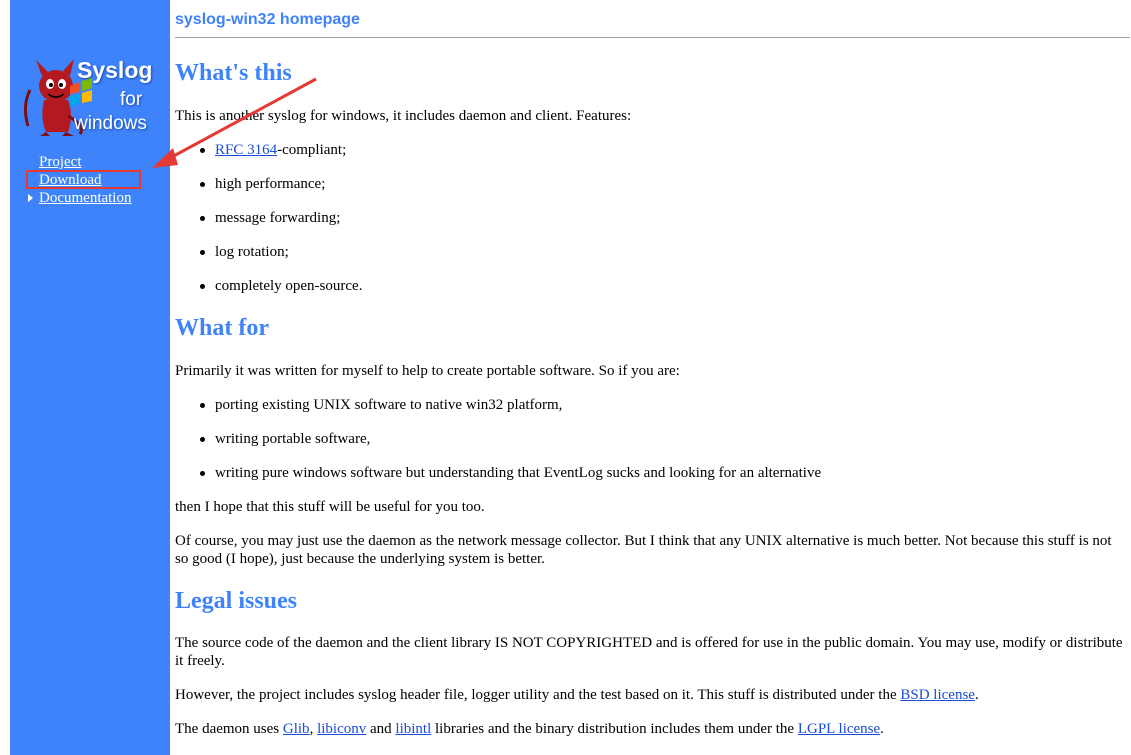  What do you see at coordinates (115, 70) in the screenshot?
I see `logo-word-syslog: Syslog` at bounding box center [115, 70].